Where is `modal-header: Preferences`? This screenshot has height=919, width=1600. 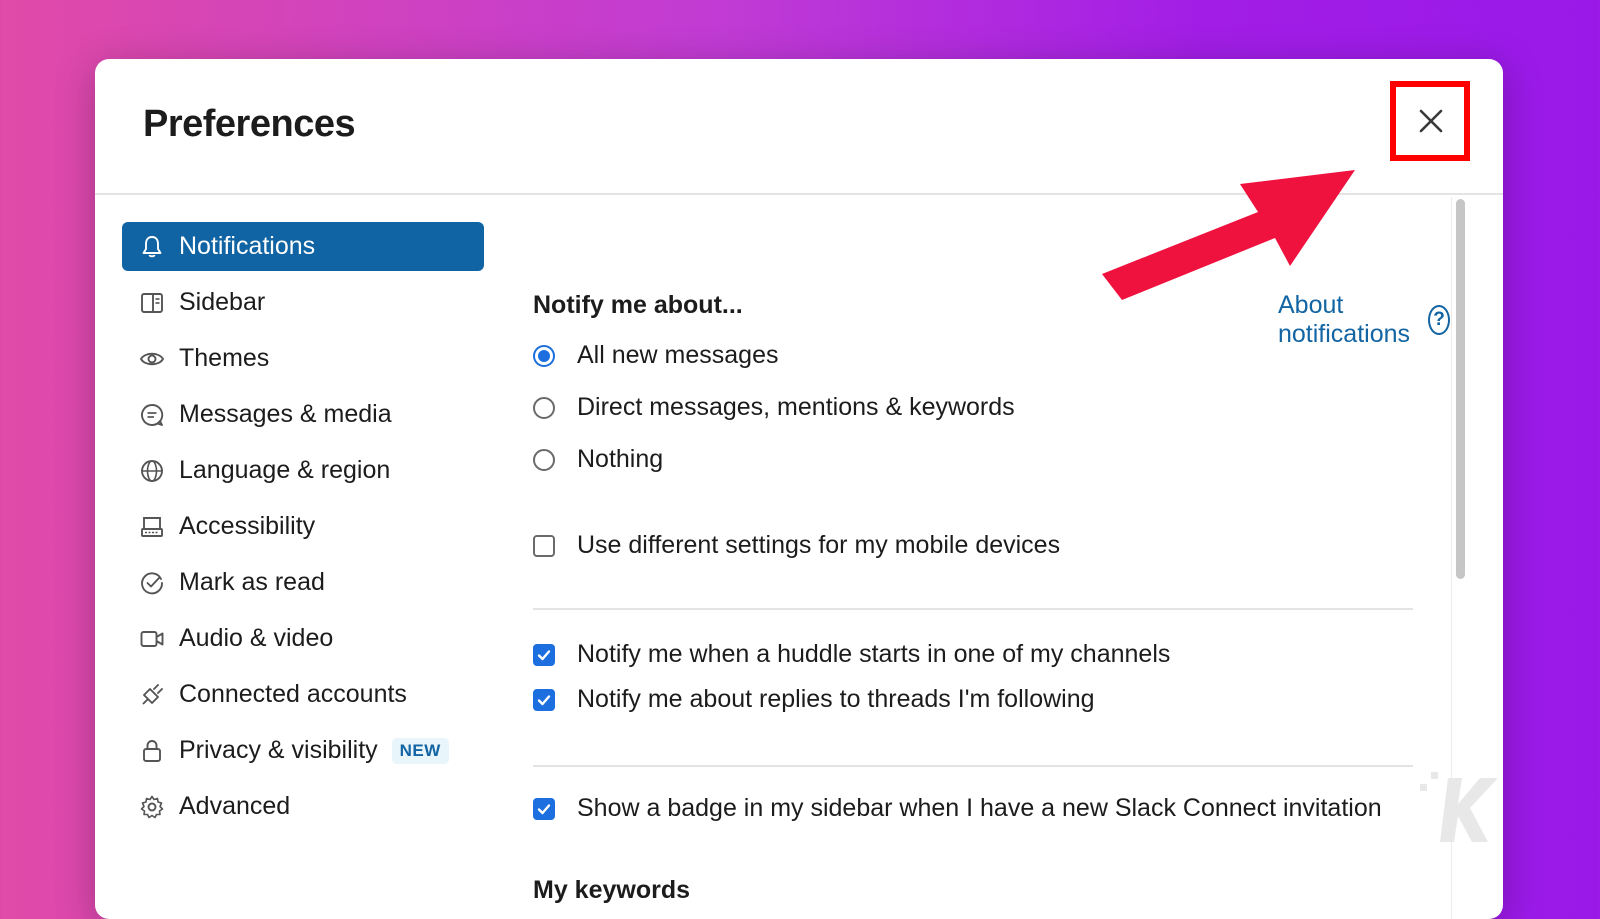 modal-header: Preferences is located at coordinates (799, 127).